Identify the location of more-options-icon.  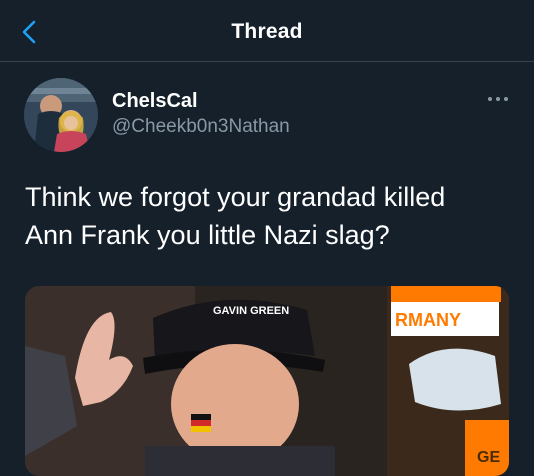
(498, 99).